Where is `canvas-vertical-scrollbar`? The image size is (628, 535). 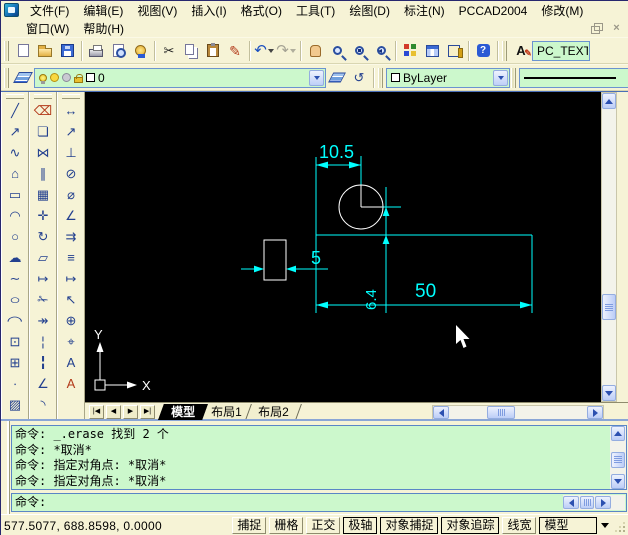
canvas-vertical-scrollbar is located at coordinates (609, 247).